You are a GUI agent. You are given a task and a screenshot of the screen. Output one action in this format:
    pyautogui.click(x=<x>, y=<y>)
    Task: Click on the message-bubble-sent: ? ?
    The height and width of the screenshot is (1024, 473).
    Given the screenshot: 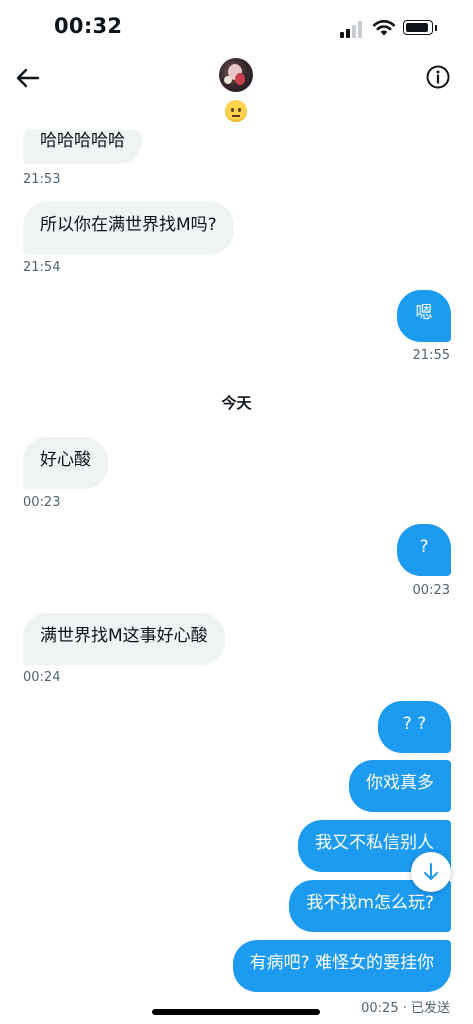 What is the action you would take?
    pyautogui.click(x=414, y=727)
    